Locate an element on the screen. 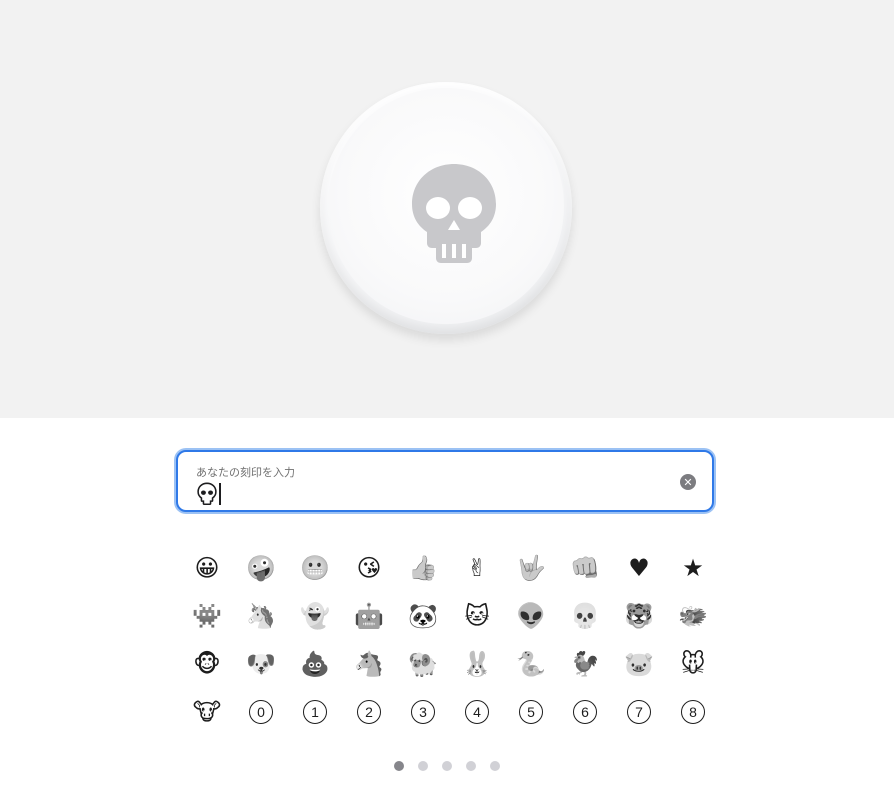 The image size is (894, 804). number-1-button: 1 is located at coordinates (315, 712).